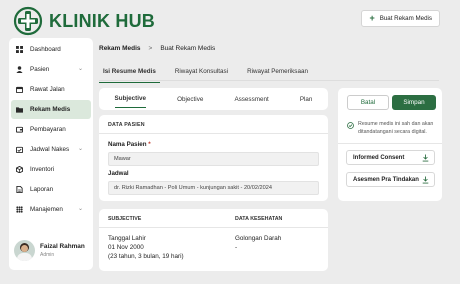 The width and height of the screenshot is (460, 284). Describe the element at coordinates (236, 247) in the screenshot. I see `blood-type-value: -` at that location.